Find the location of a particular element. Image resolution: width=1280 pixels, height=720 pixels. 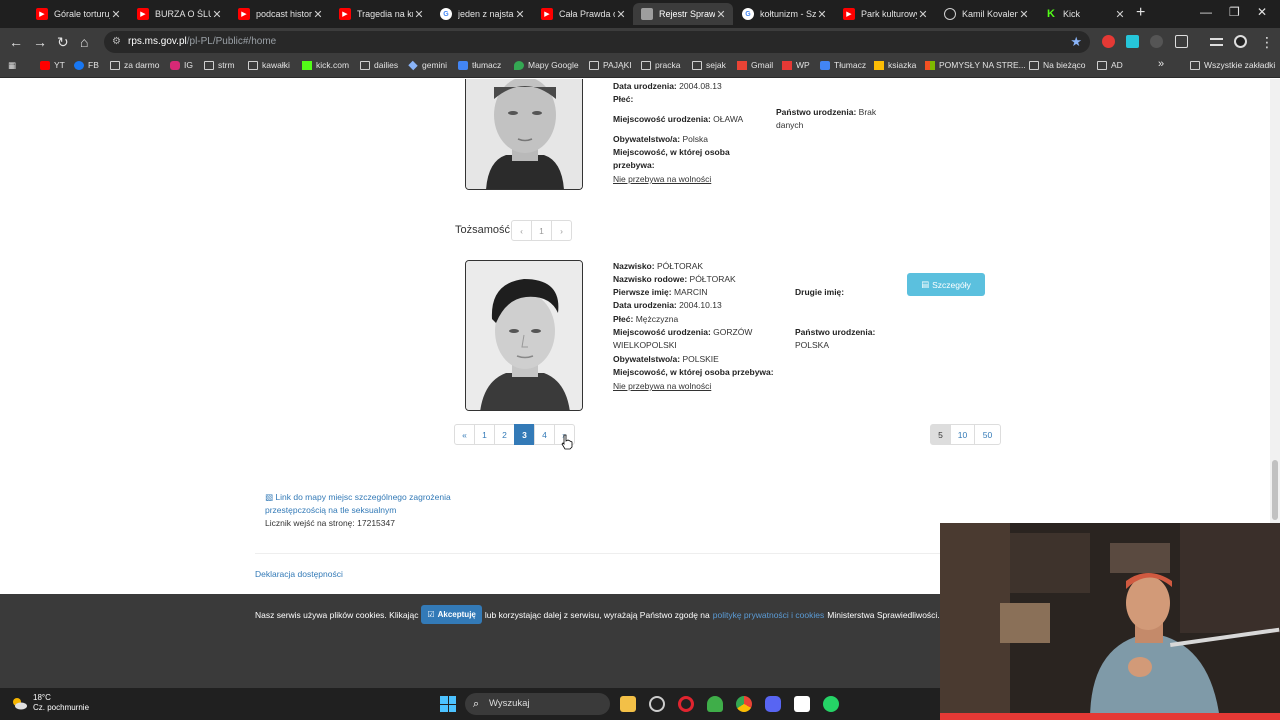

page-scrollbar is located at coordinates (1275, 336).